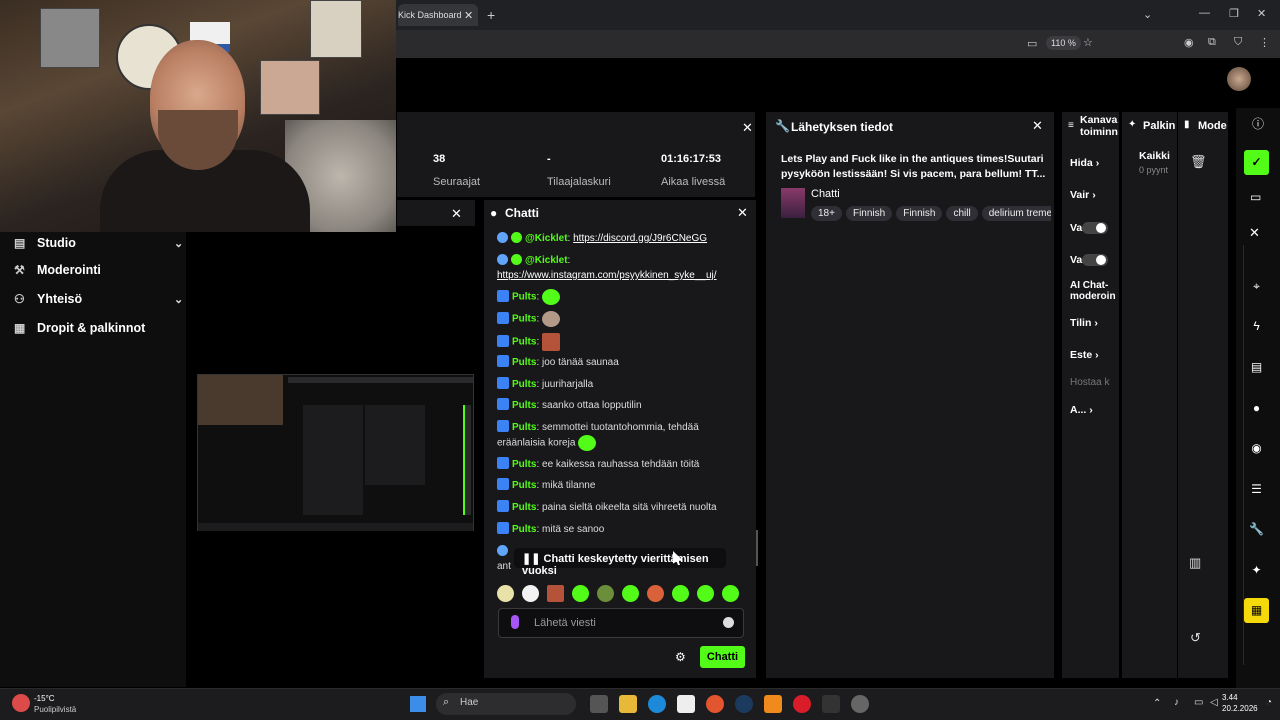  I want to click on bookmark-star-icon: ☆, so click(1088, 42).